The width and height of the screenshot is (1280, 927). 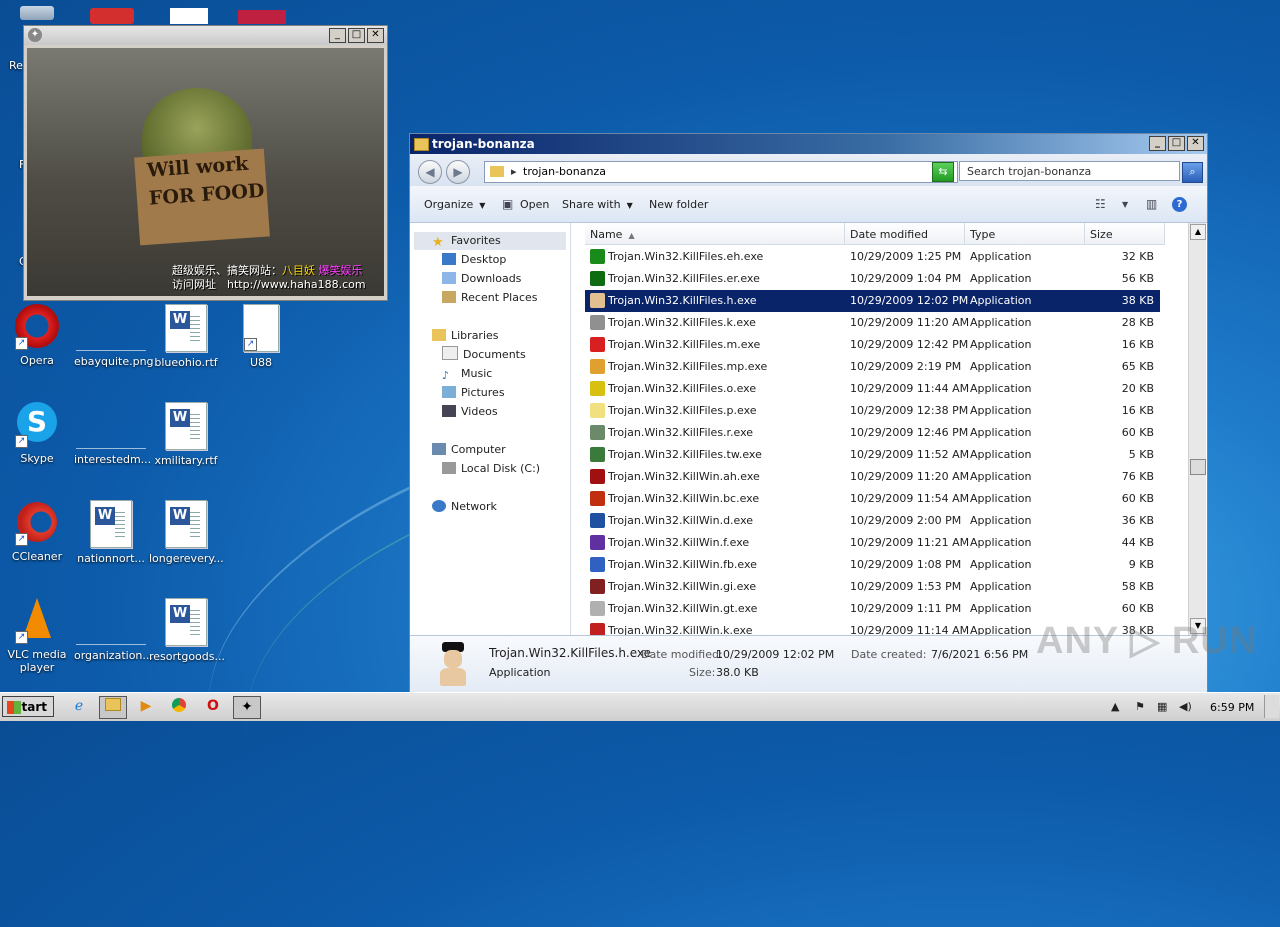 What do you see at coordinates (1137, 432) in the screenshot?
I see `file-size: 60 KB` at bounding box center [1137, 432].